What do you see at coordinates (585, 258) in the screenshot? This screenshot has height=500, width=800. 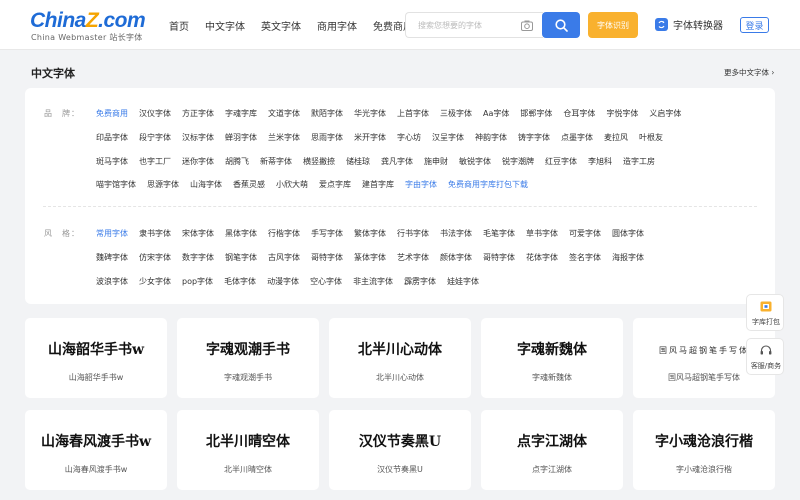 I see `filter-tag: 签名字体` at bounding box center [585, 258].